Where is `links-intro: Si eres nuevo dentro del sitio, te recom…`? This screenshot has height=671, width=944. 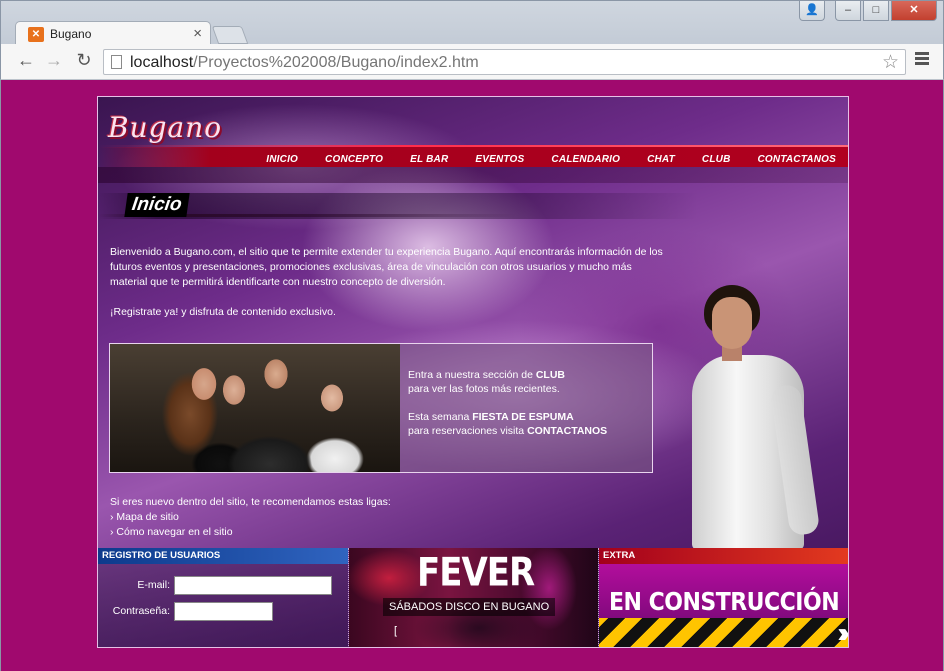 links-intro: Si eres nuevo dentro del sitio, te recom… is located at coordinates (250, 502).